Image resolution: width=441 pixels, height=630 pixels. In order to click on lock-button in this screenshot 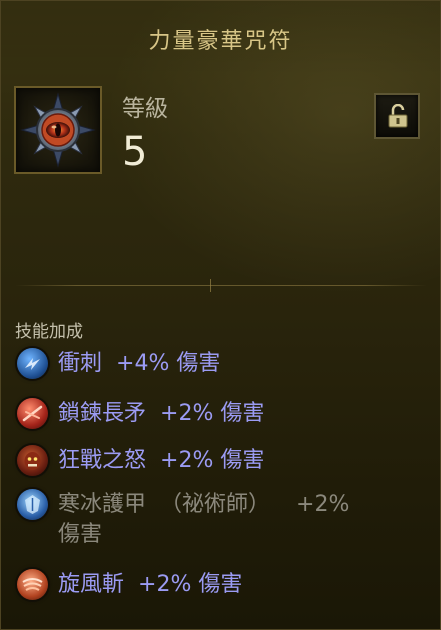, I will do `click(397, 116)`.